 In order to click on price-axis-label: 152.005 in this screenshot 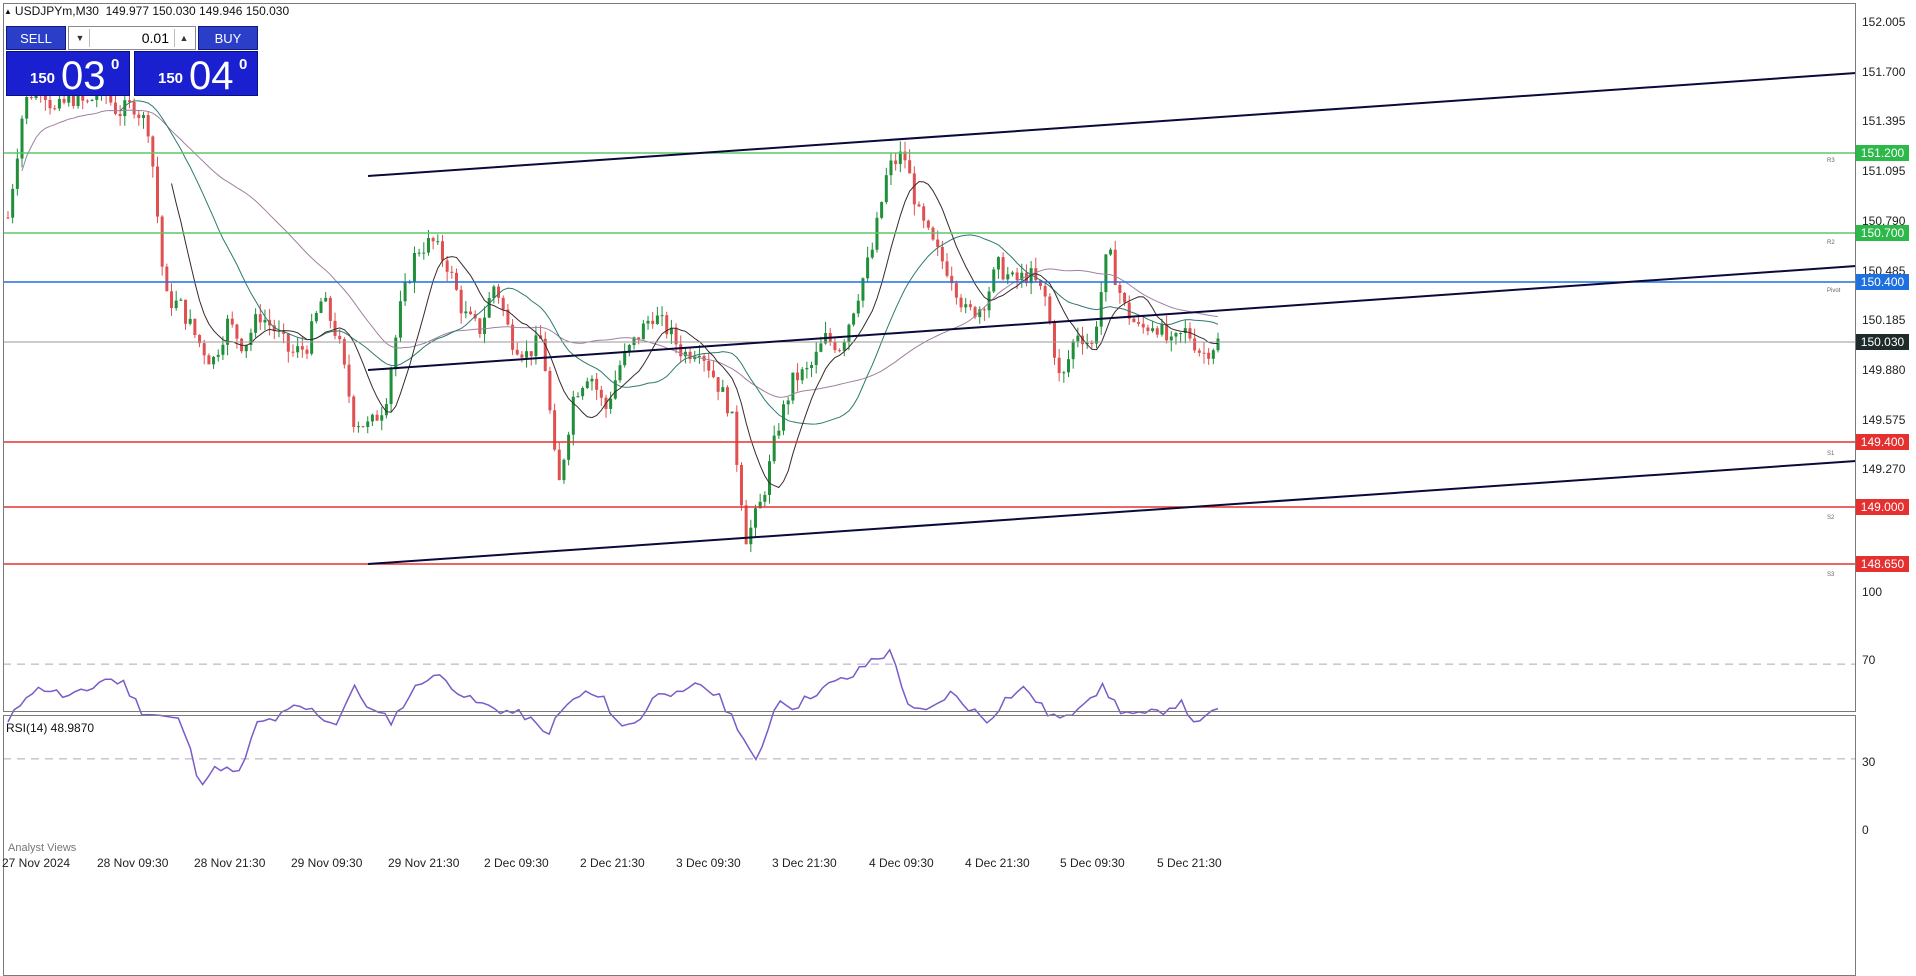, I will do `click(1884, 22)`.